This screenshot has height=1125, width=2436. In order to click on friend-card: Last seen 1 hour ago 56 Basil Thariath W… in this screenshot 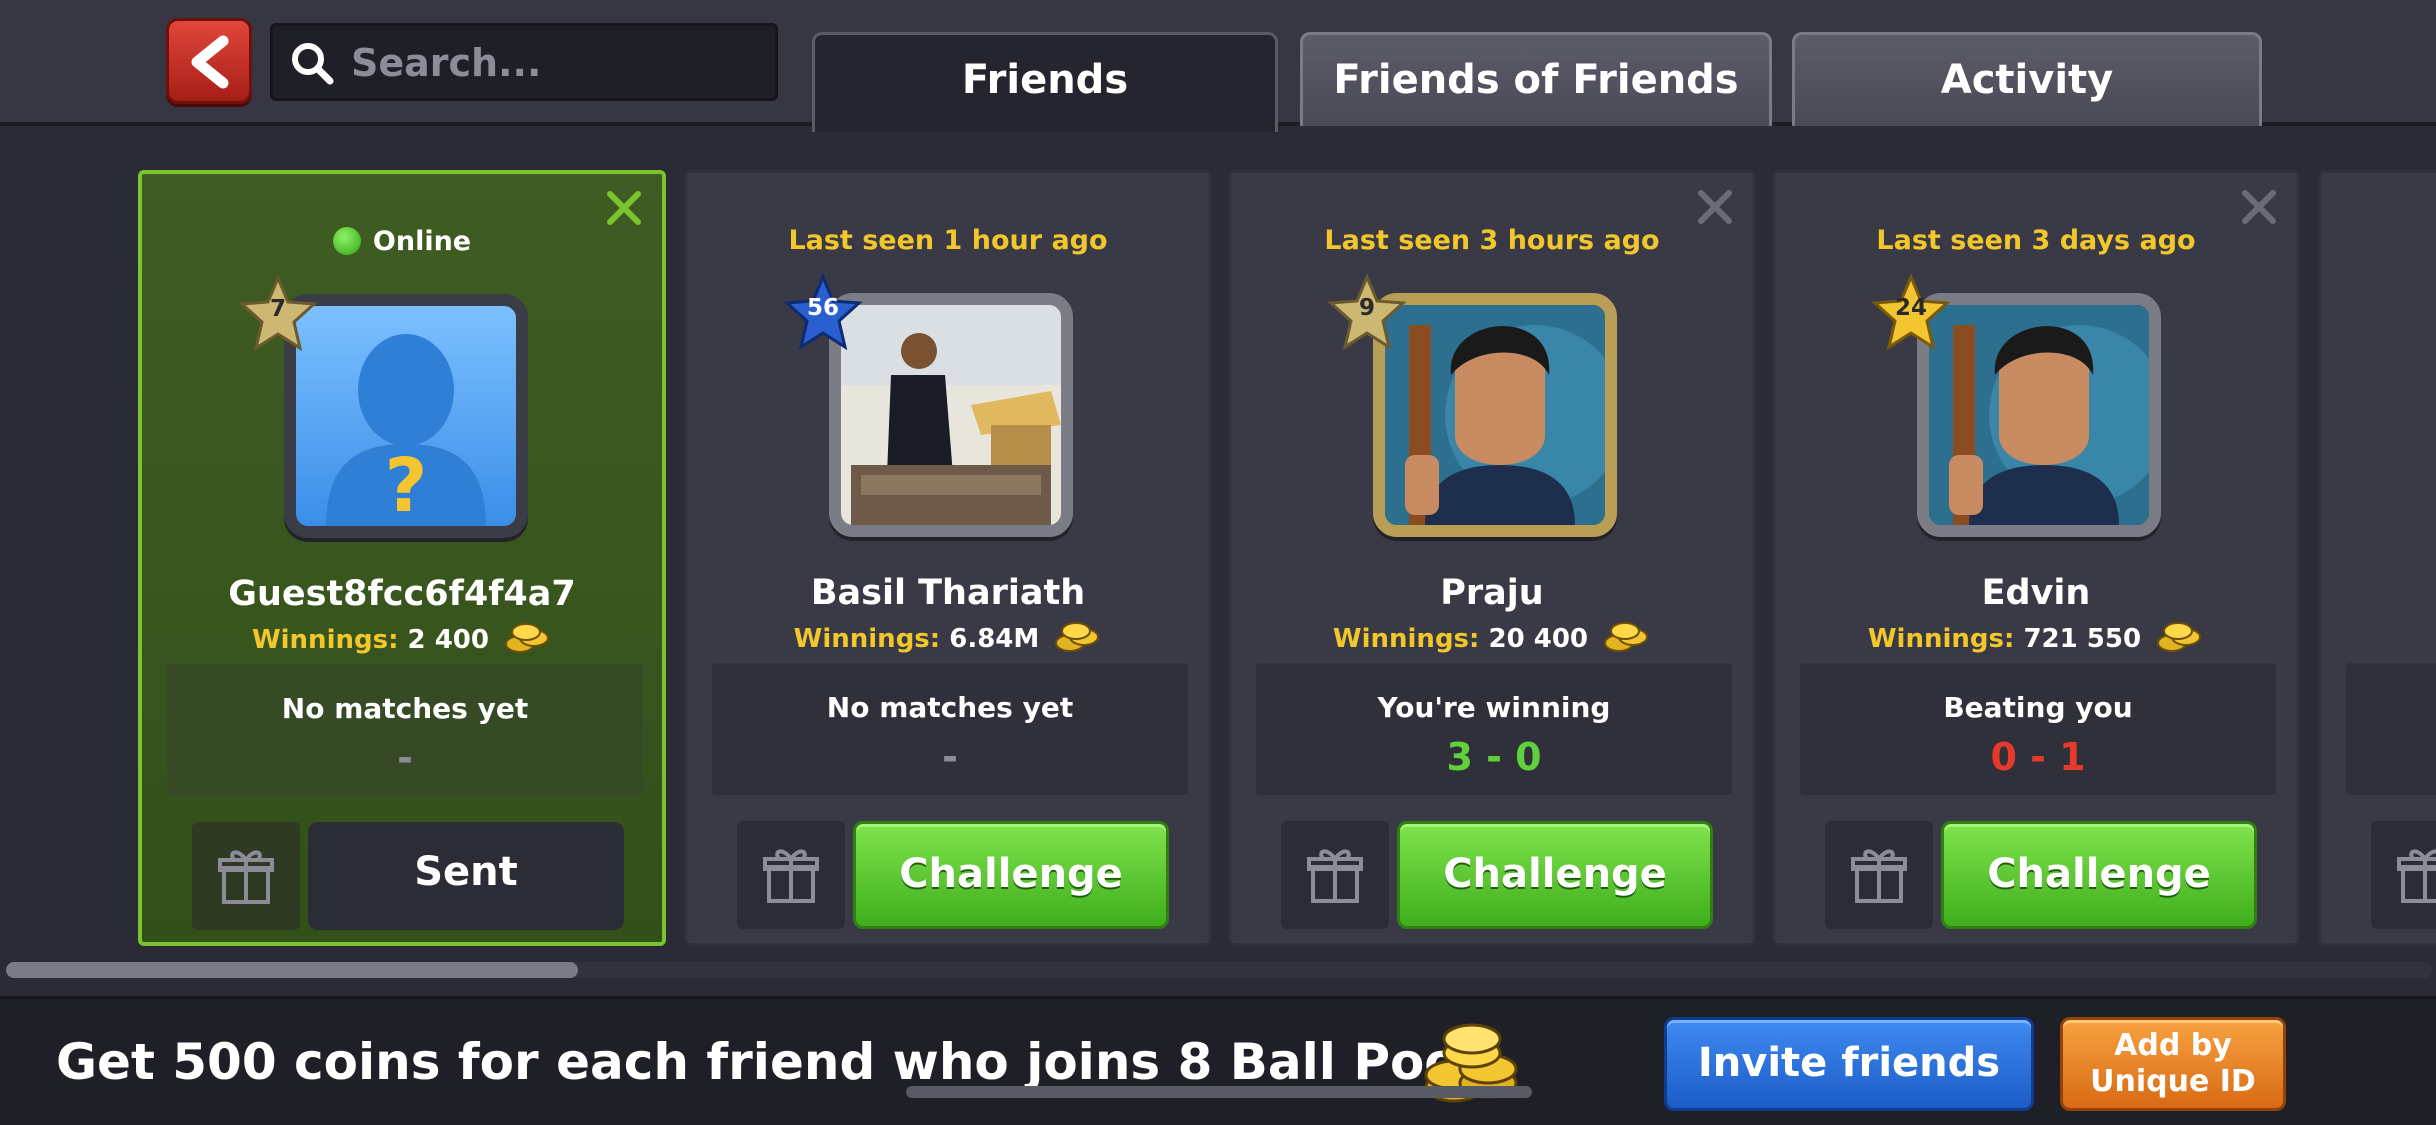, I will do `click(948, 558)`.